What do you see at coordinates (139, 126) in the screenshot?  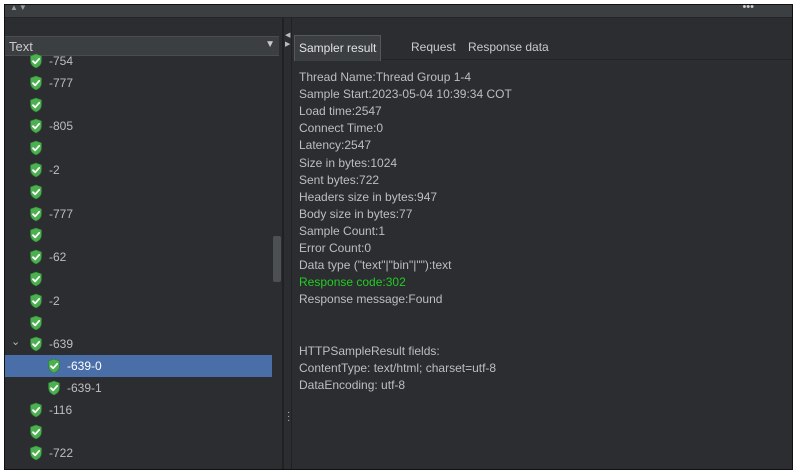 I see `tree-row: -805` at bounding box center [139, 126].